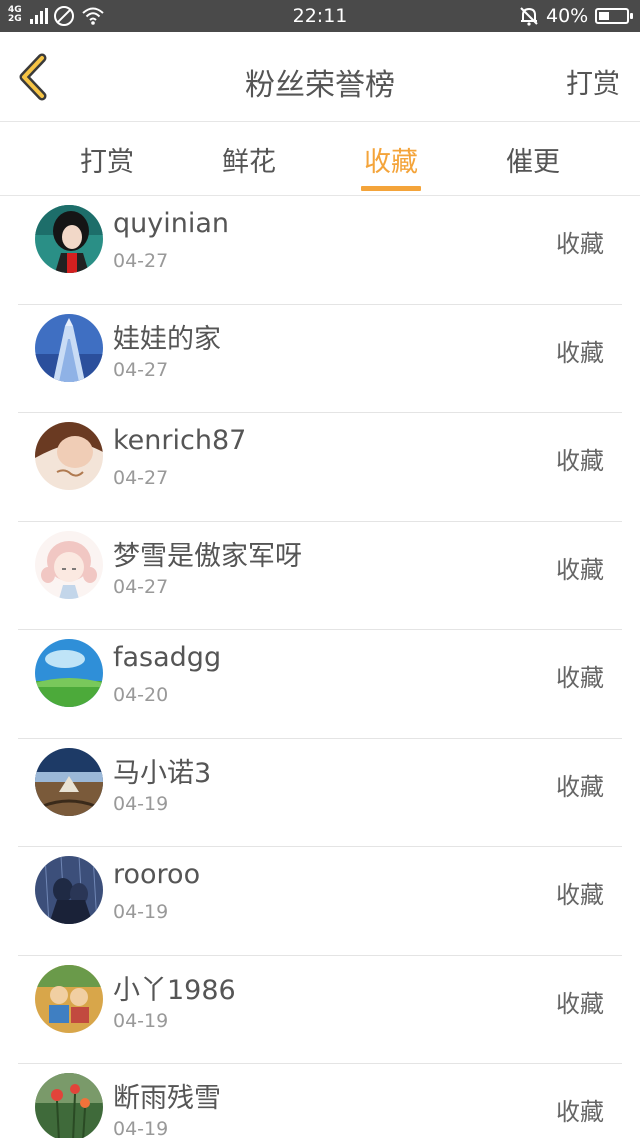  Describe the element at coordinates (69, 239) in the screenshot. I see `anime-boy-avatar` at that location.